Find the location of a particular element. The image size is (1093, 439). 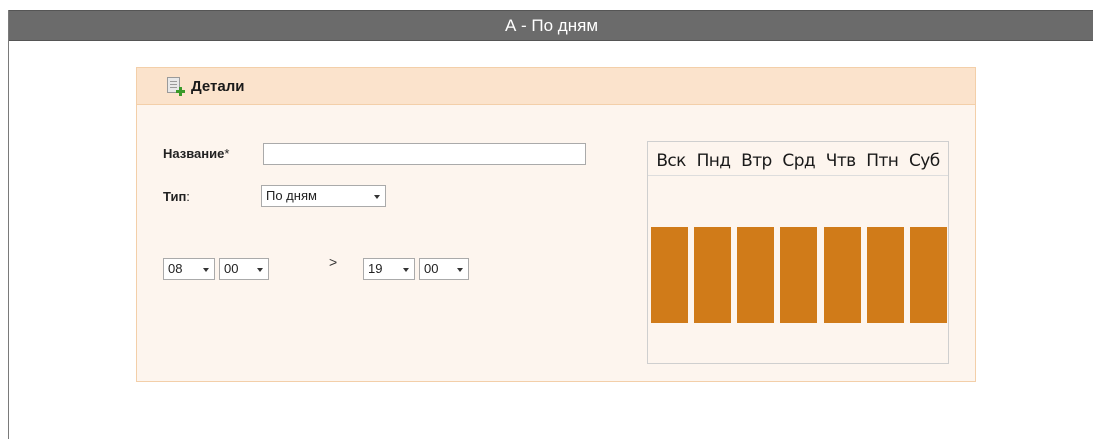

day-bar-sat is located at coordinates (928, 275).